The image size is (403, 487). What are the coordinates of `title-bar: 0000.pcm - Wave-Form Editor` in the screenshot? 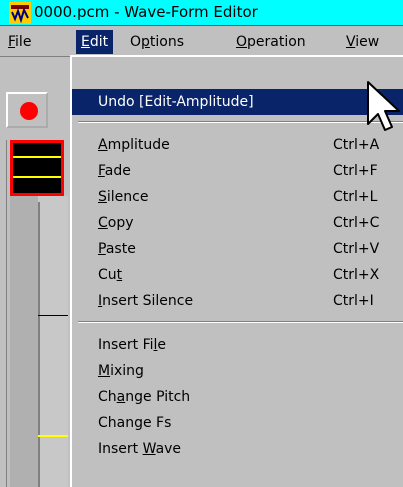 It's located at (201, 13).